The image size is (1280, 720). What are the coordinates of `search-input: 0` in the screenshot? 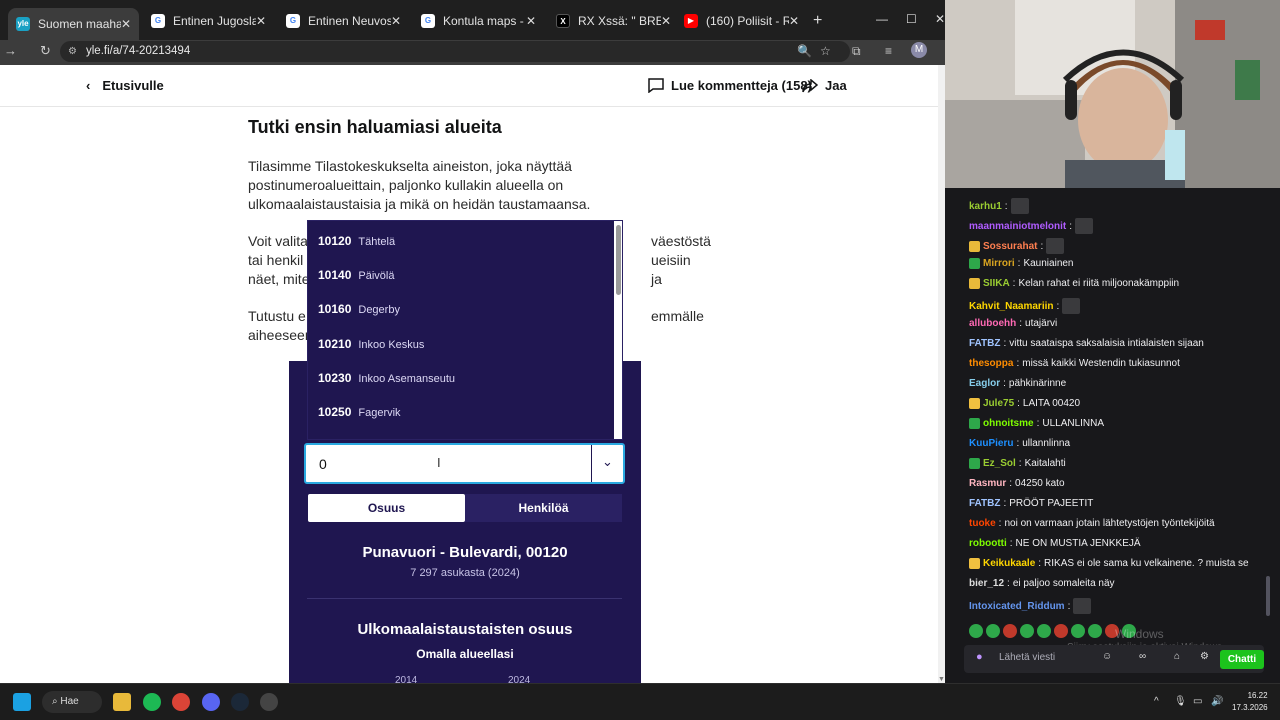 It's located at (323, 464).